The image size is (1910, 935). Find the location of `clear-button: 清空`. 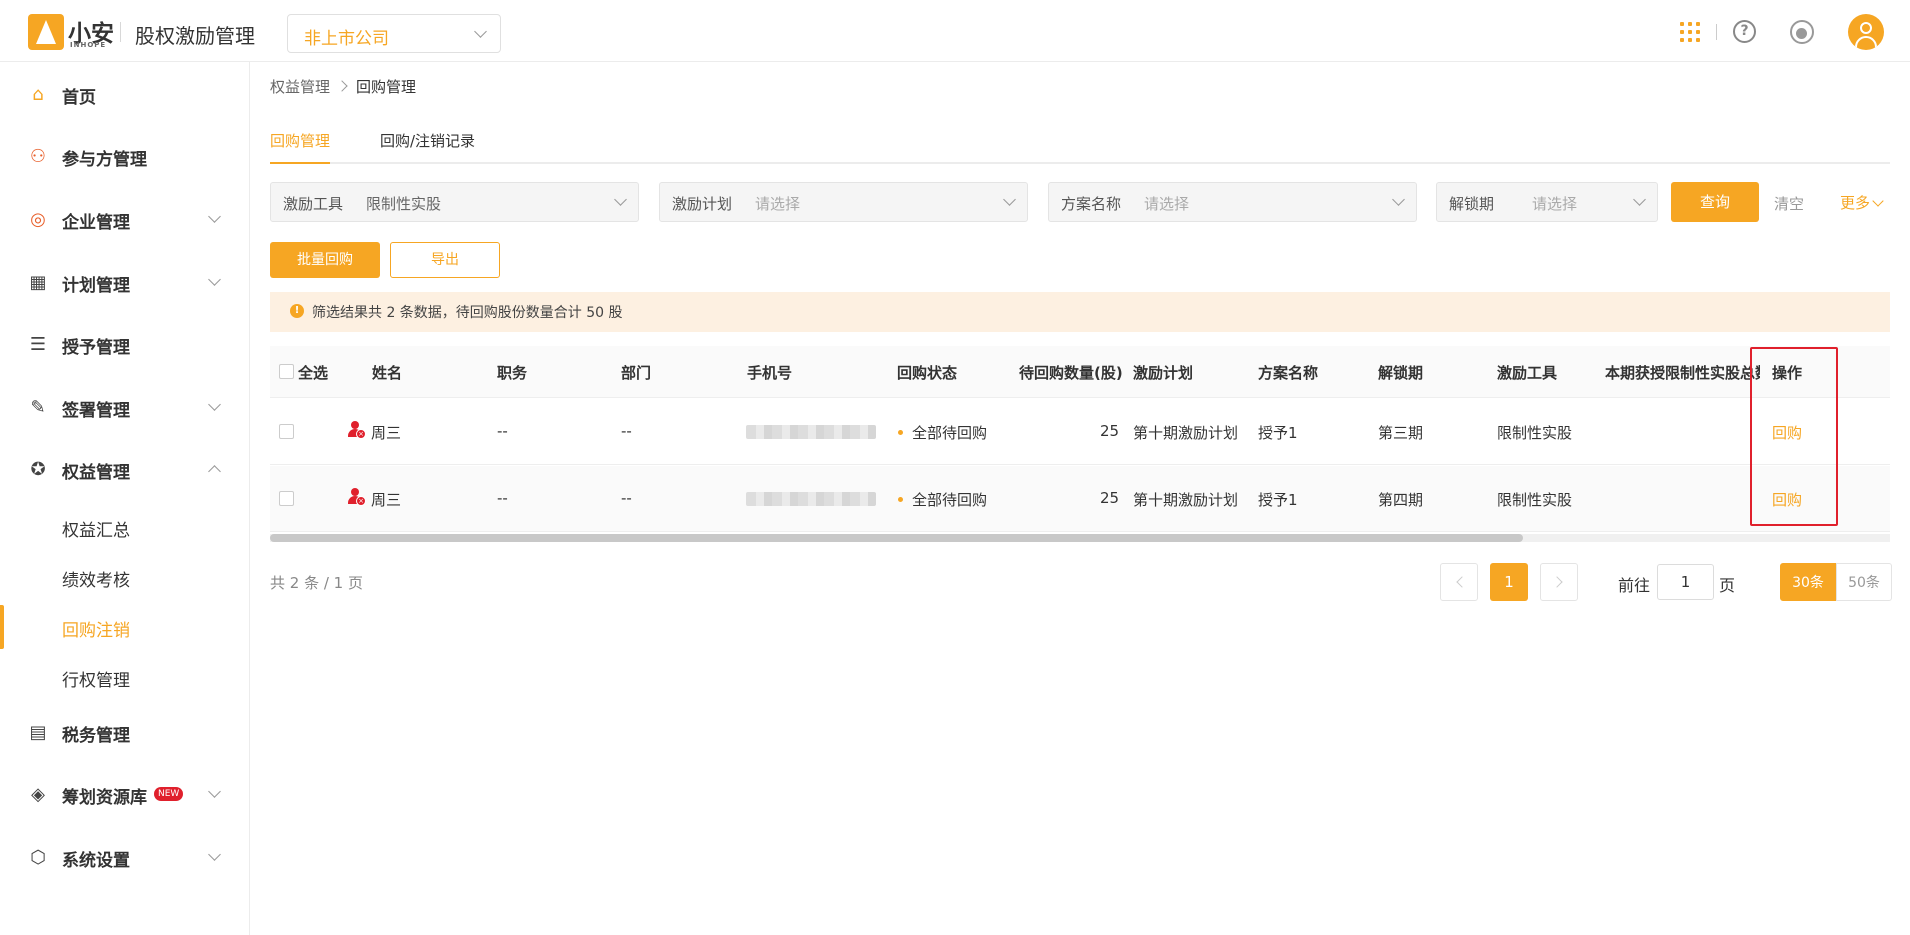

clear-button: 清空 is located at coordinates (1789, 203).